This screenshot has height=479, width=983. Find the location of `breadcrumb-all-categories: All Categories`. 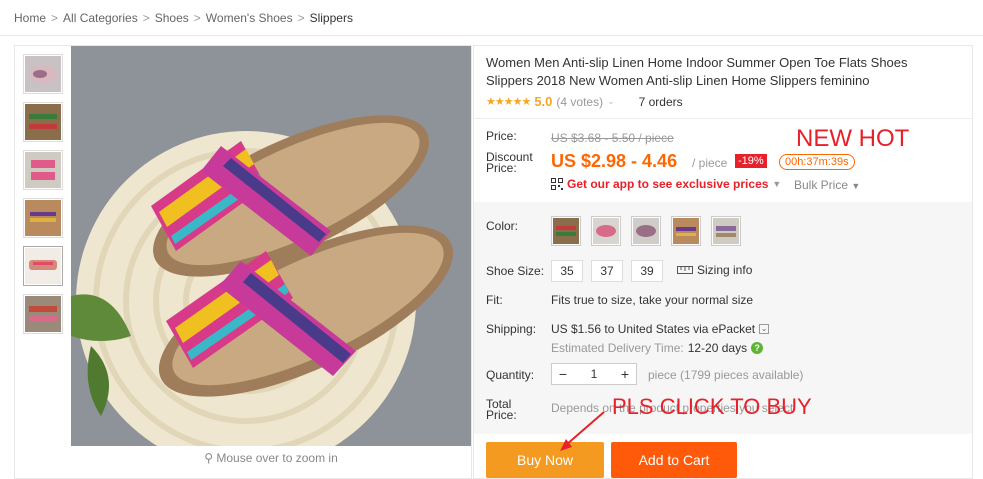

breadcrumb-all-categories: All Categories is located at coordinates (100, 18).